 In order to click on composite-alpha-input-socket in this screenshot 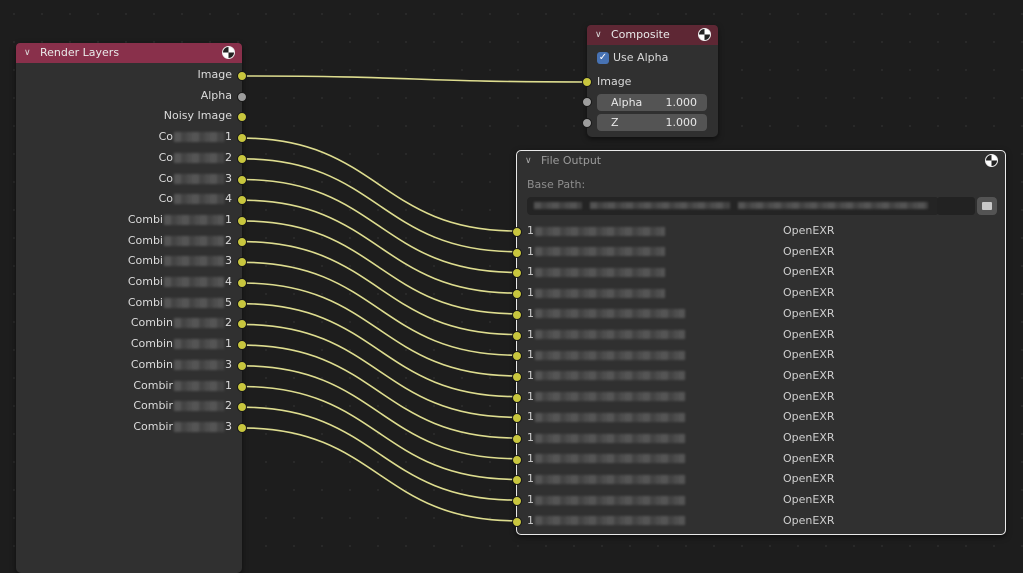, I will do `click(587, 102)`.